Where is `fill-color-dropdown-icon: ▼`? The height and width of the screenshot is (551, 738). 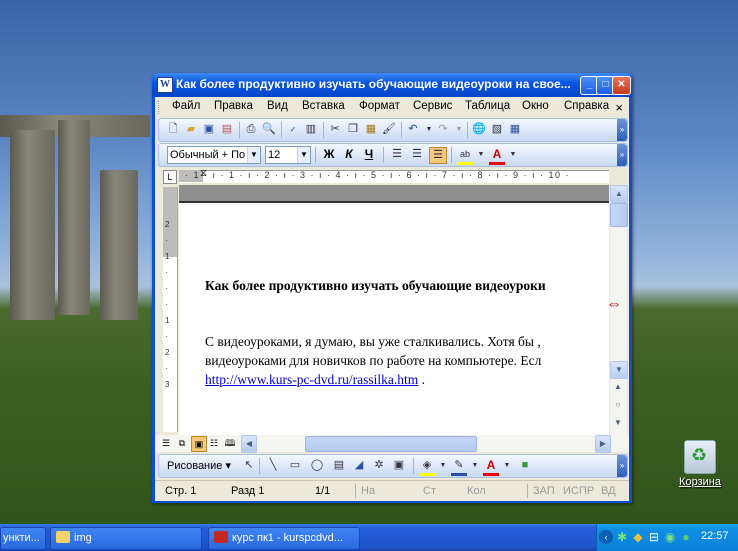
fill-color-dropdown-icon: ▼ is located at coordinates (443, 465).